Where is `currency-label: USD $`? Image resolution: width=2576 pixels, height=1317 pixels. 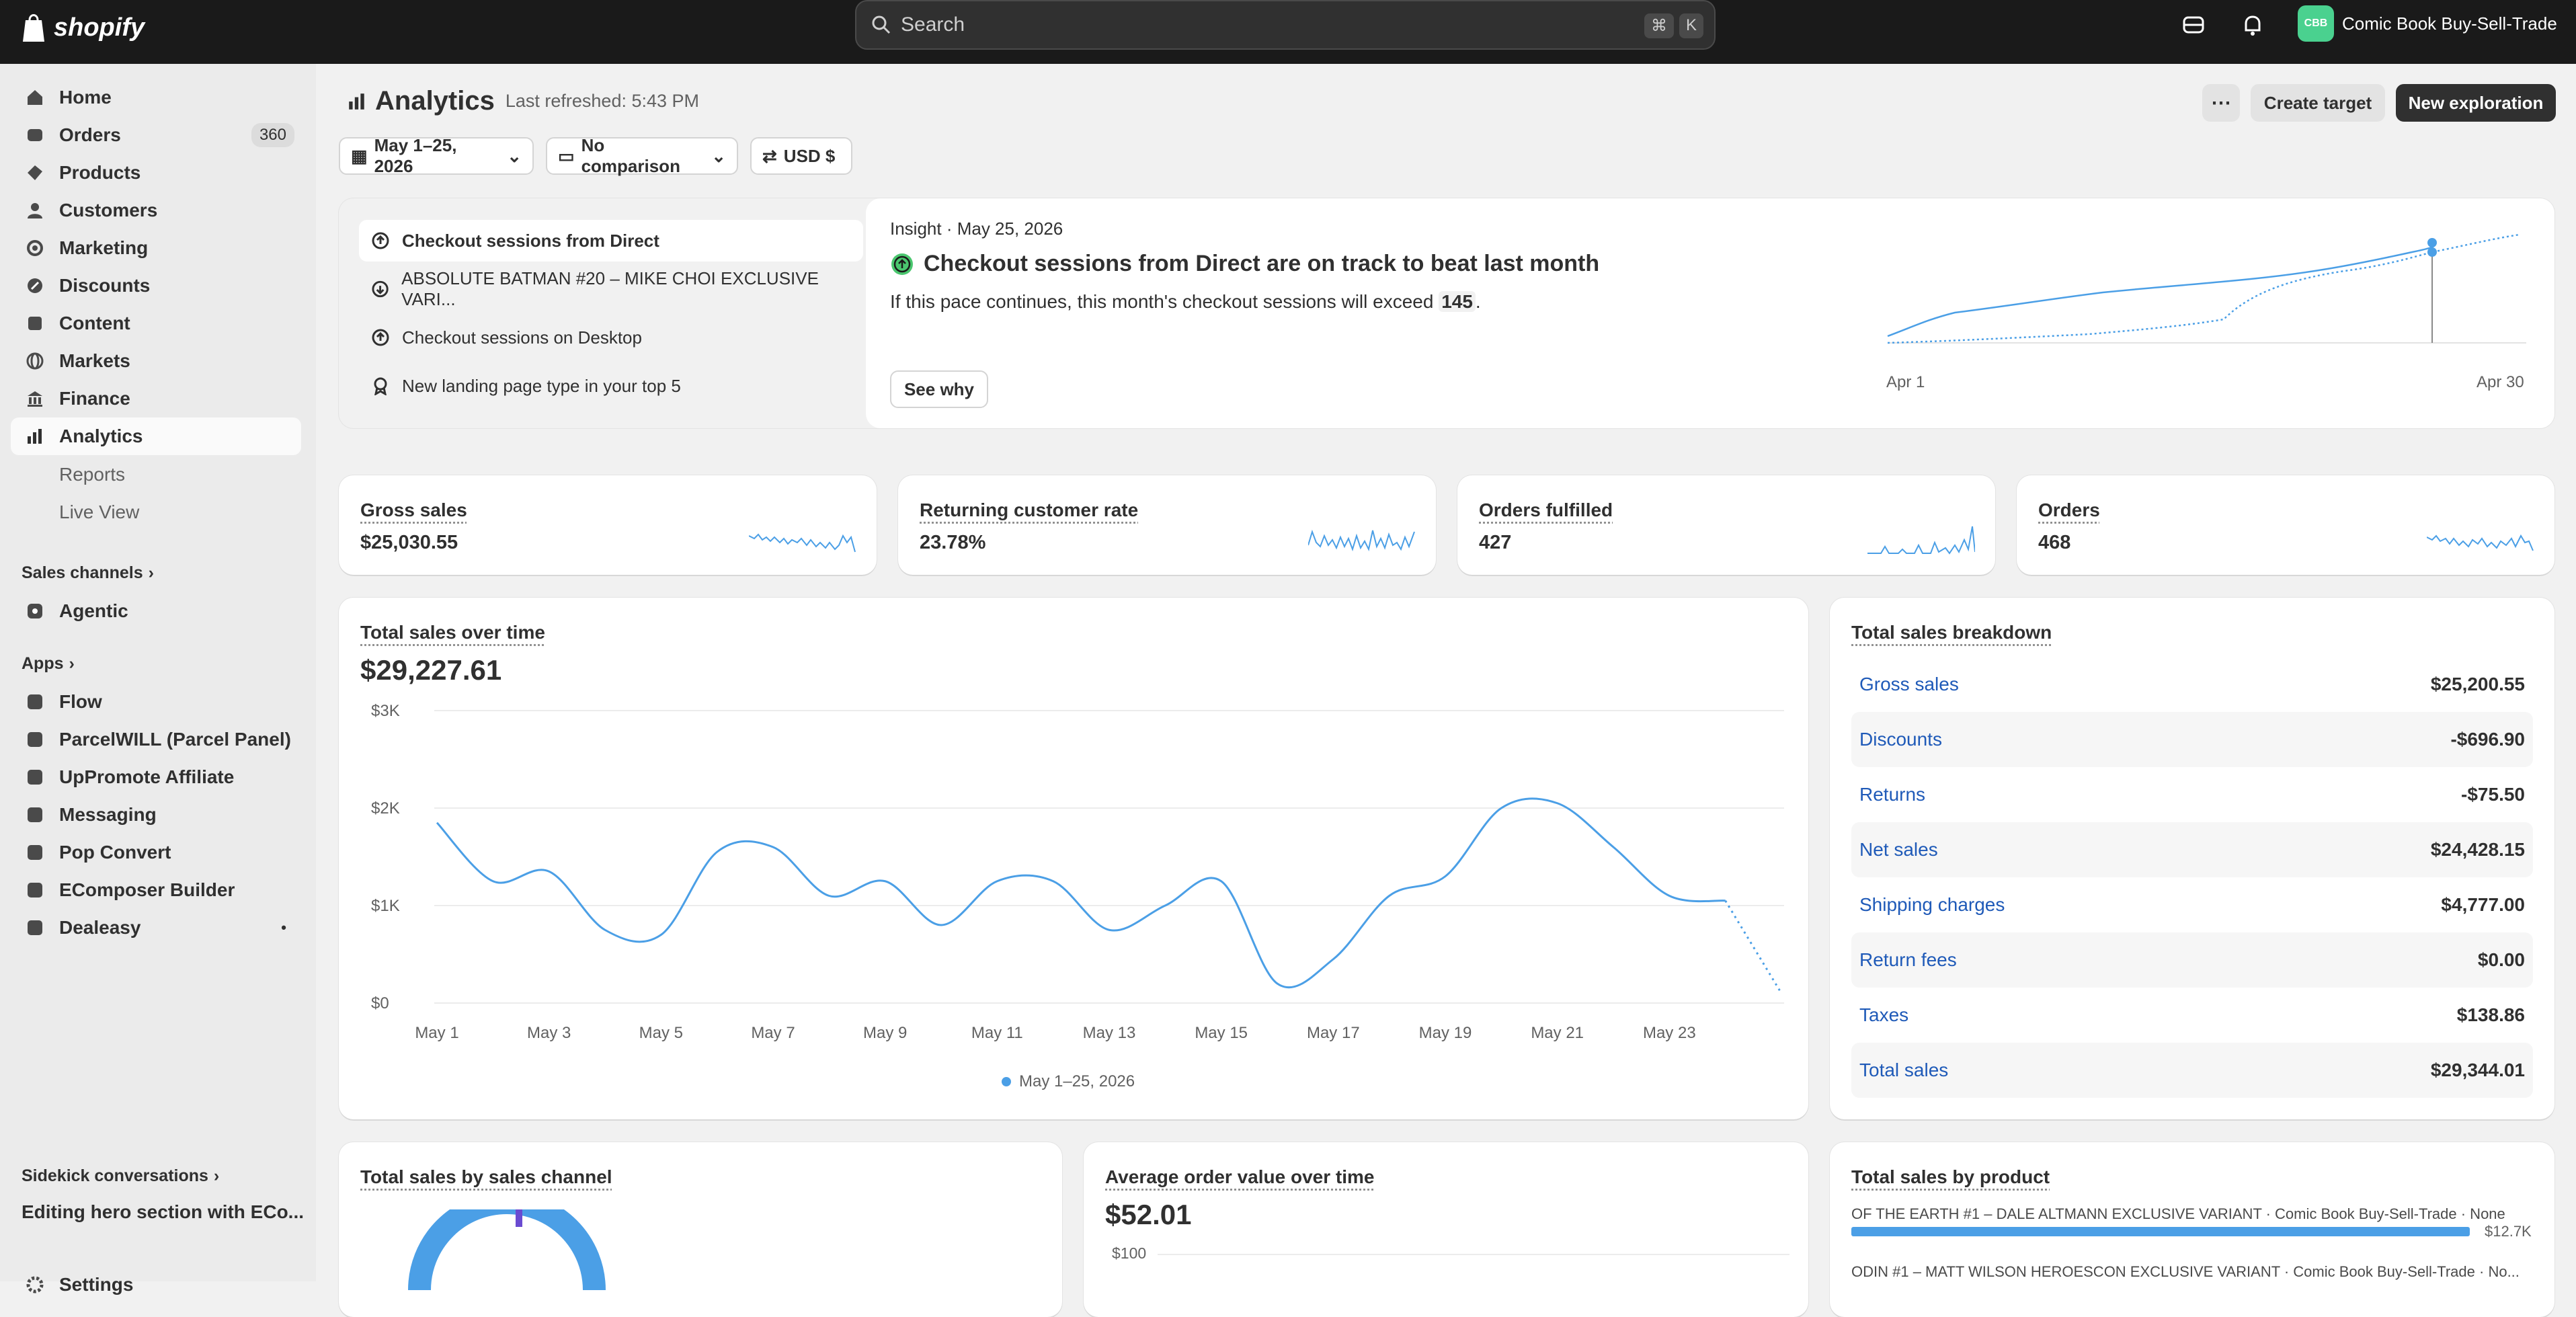
currency-label: USD $ is located at coordinates (809, 155).